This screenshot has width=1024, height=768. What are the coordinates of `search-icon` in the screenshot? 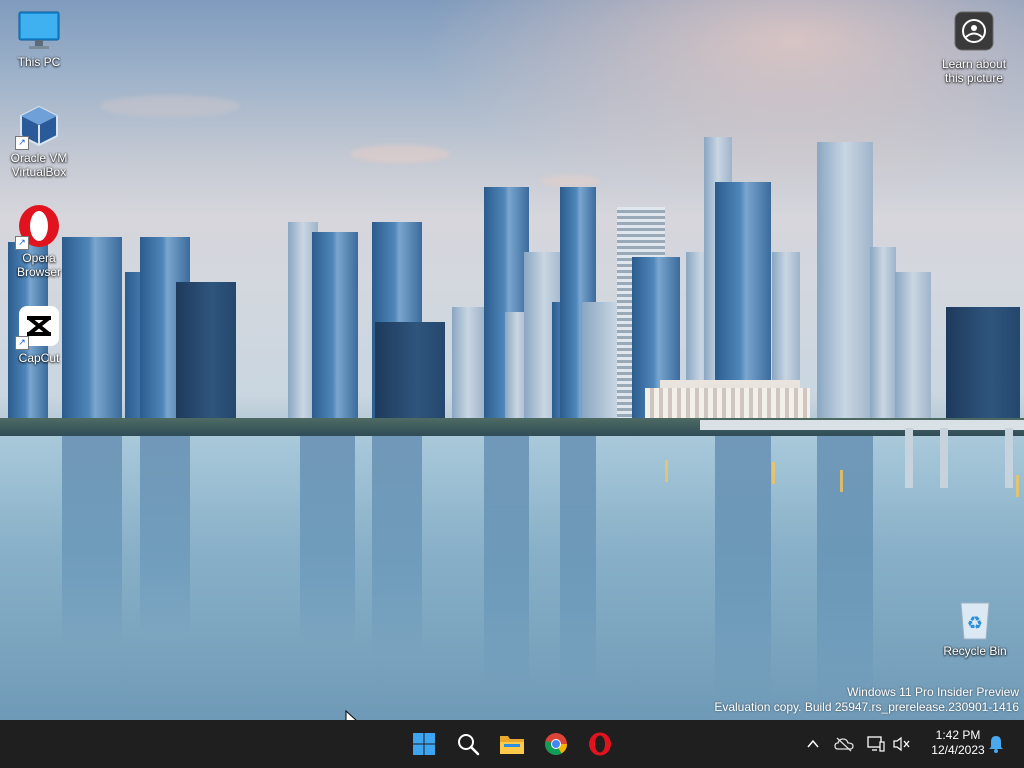 It's located at (469, 745).